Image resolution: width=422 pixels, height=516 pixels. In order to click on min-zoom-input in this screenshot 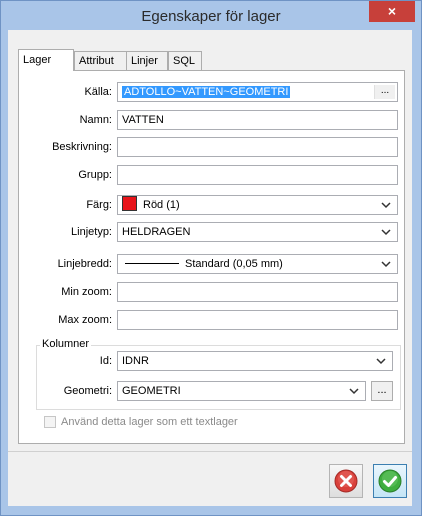, I will do `click(257, 292)`.